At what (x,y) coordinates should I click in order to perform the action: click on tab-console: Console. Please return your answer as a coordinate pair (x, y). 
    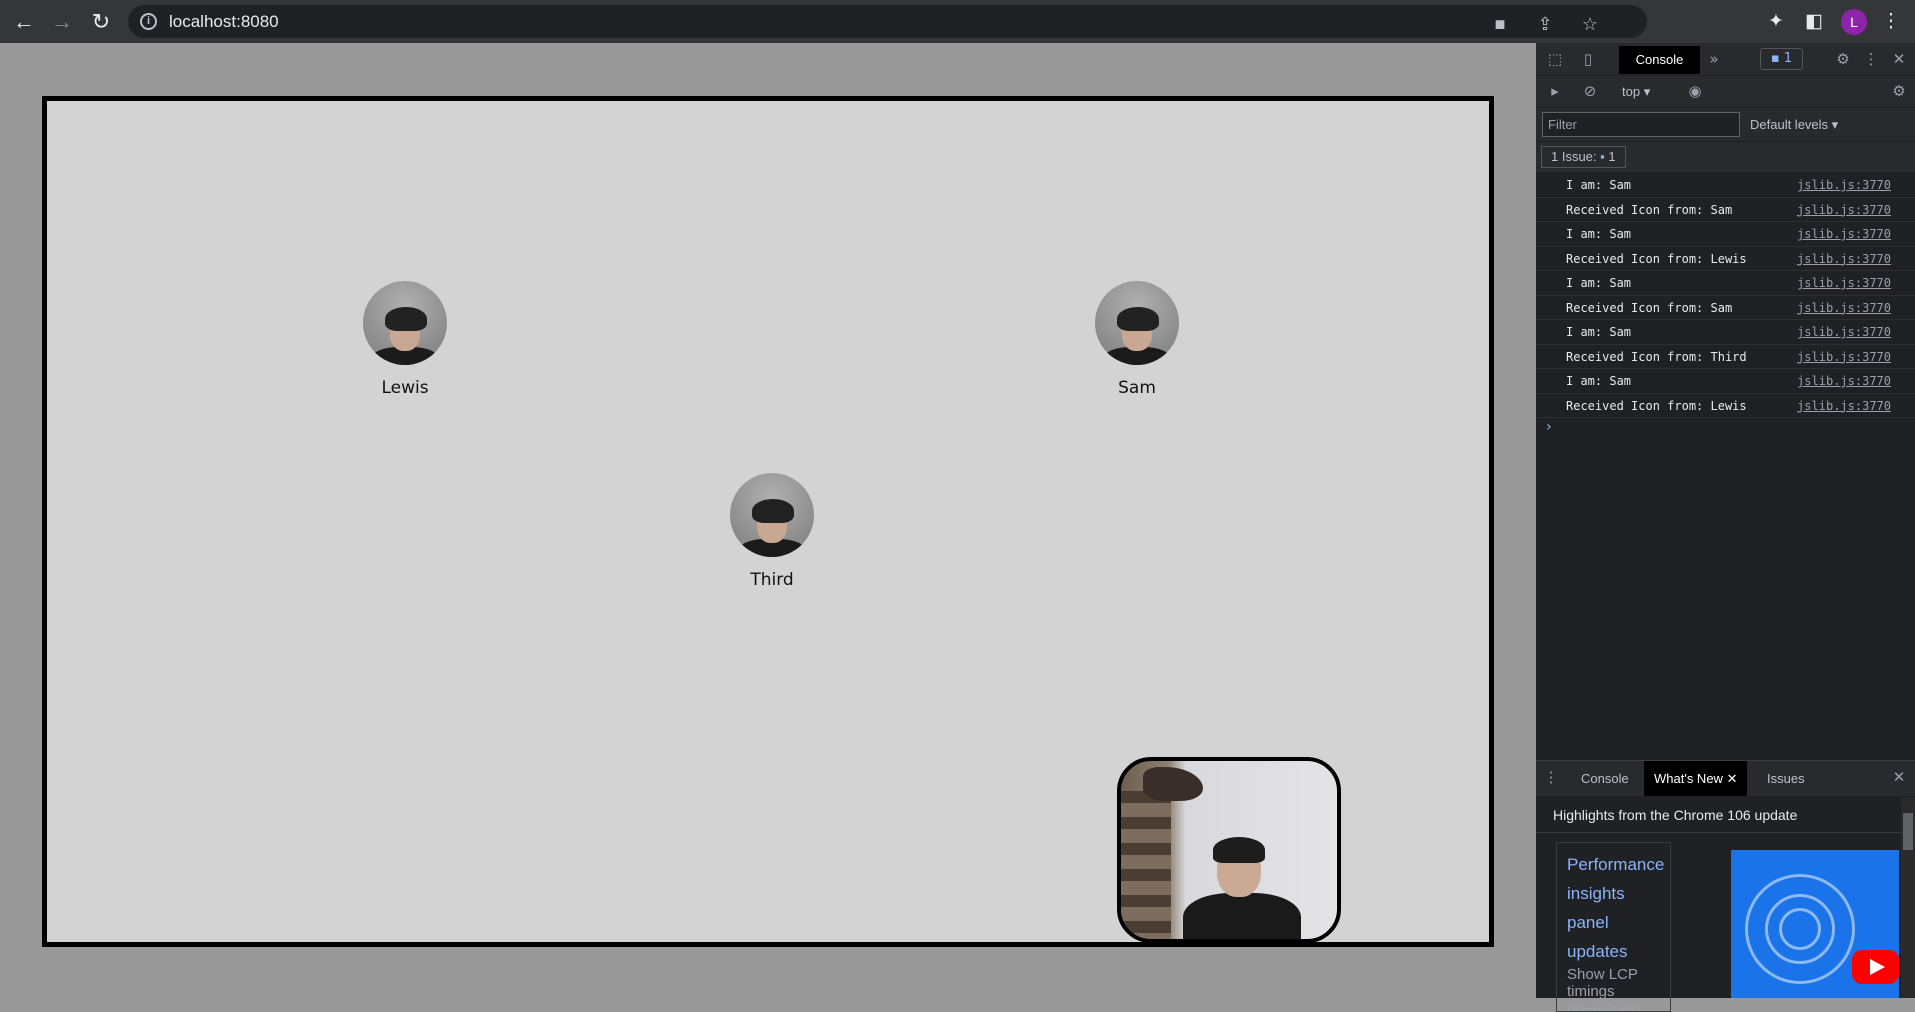
    Looking at the image, I should click on (1659, 60).